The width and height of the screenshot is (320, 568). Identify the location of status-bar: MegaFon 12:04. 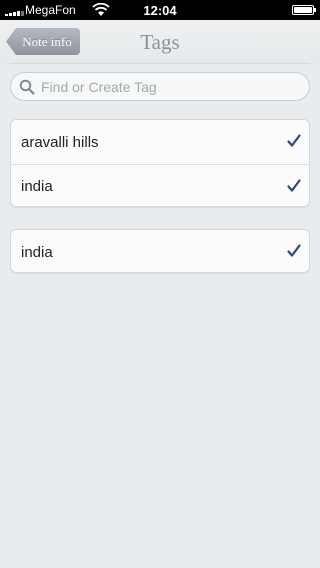
(160, 10).